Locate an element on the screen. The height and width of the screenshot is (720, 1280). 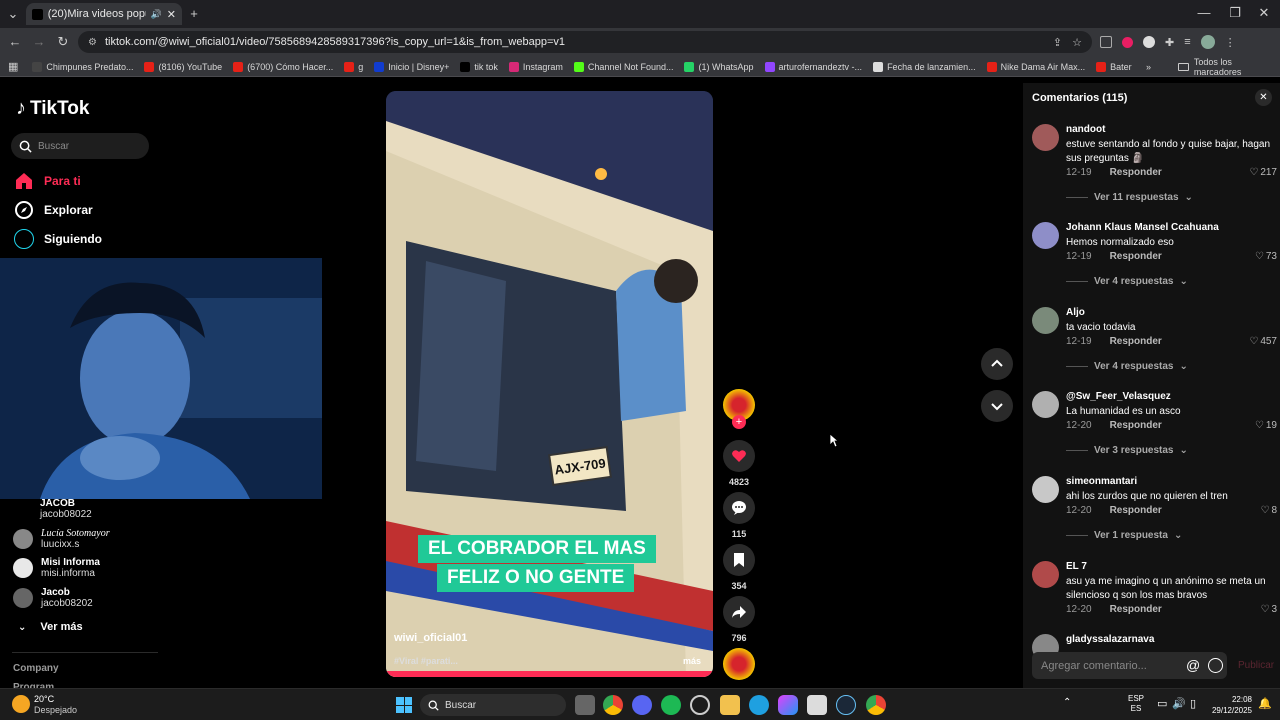
puzzle-icon: ✚ is located at coordinates (1169, 42).